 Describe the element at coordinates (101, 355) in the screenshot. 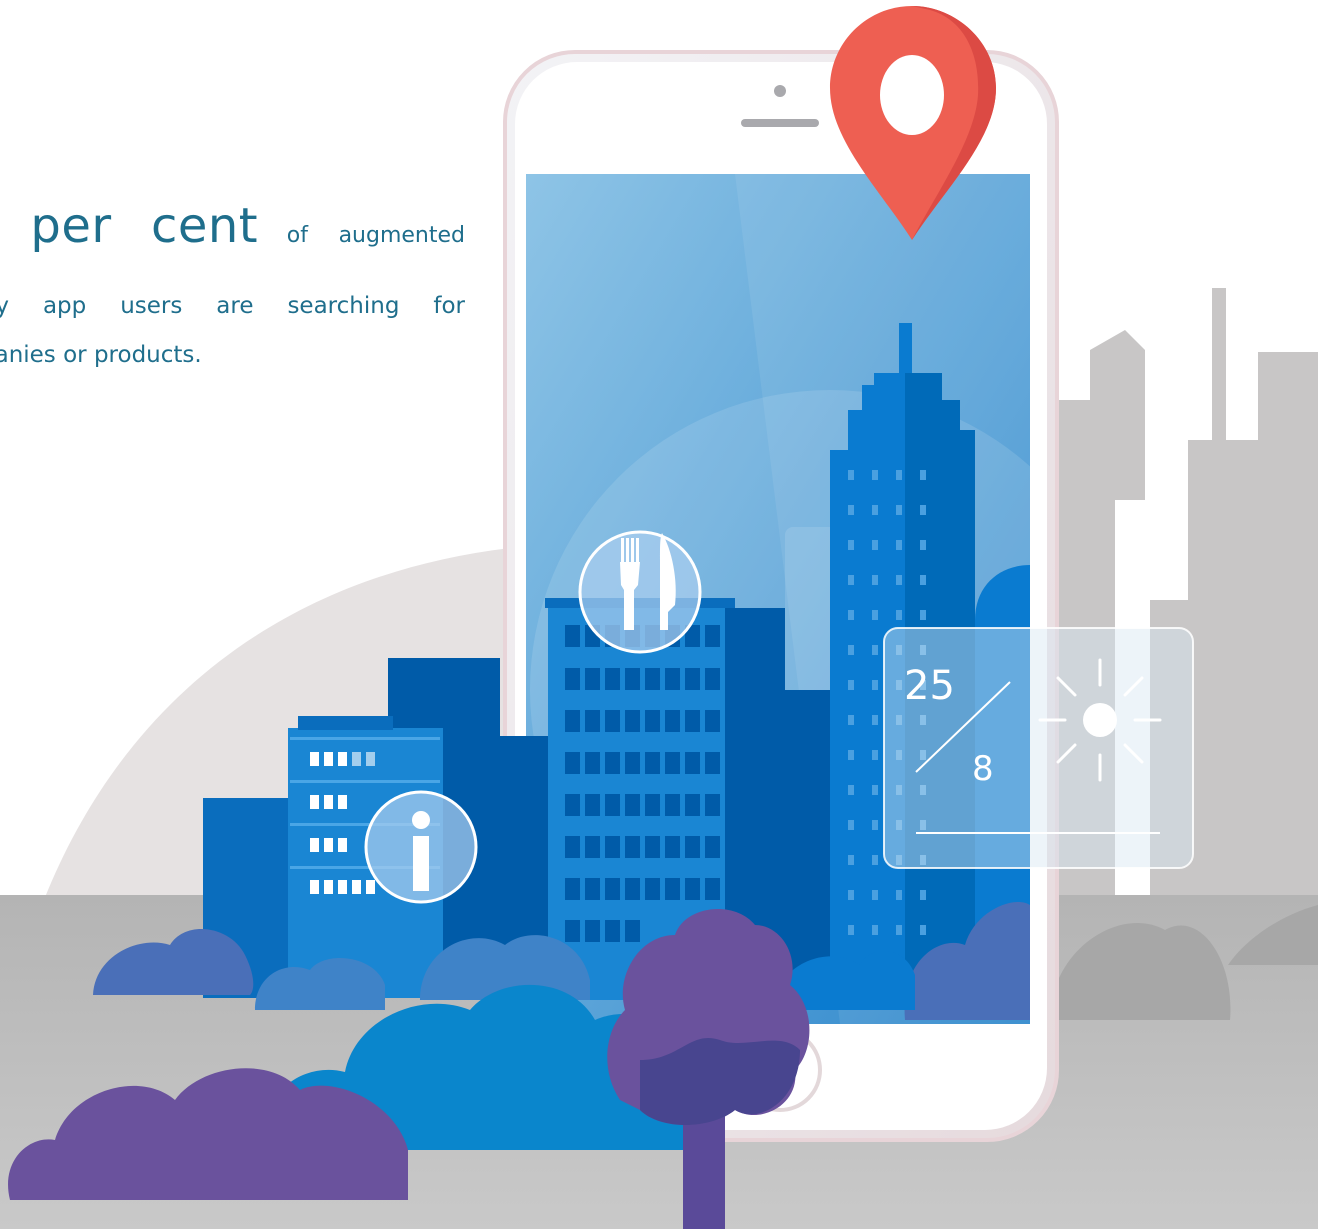

I see `stat-line-3: panies or products.` at that location.